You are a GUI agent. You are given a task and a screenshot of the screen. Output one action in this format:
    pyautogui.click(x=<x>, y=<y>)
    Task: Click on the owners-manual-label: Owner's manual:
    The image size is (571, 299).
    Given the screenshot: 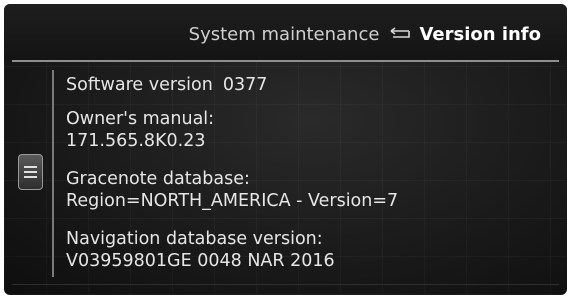 What is the action you would take?
    pyautogui.click(x=140, y=119)
    